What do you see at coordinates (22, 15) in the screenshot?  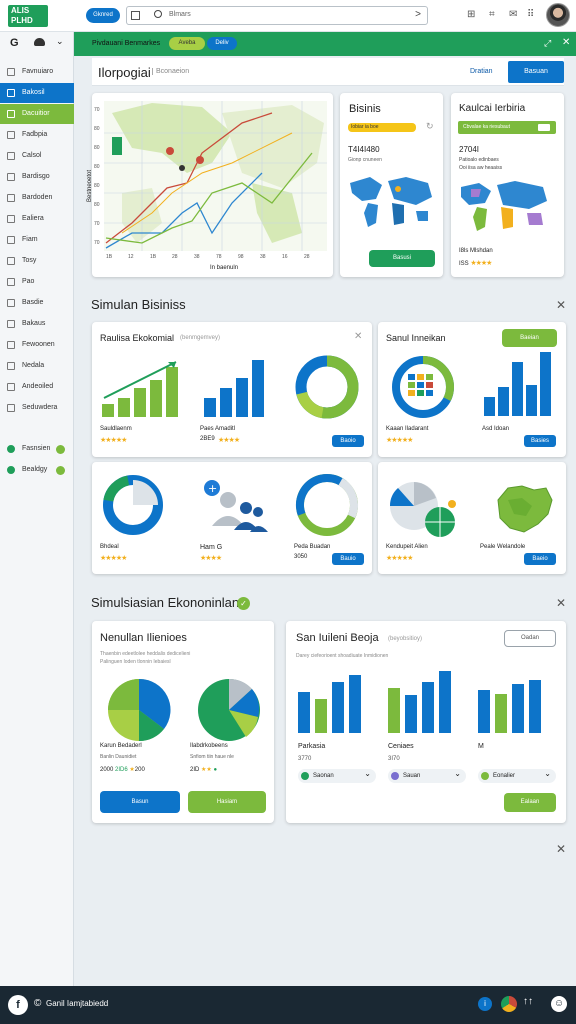 I see `logo-text: ALIS PLHD` at bounding box center [22, 15].